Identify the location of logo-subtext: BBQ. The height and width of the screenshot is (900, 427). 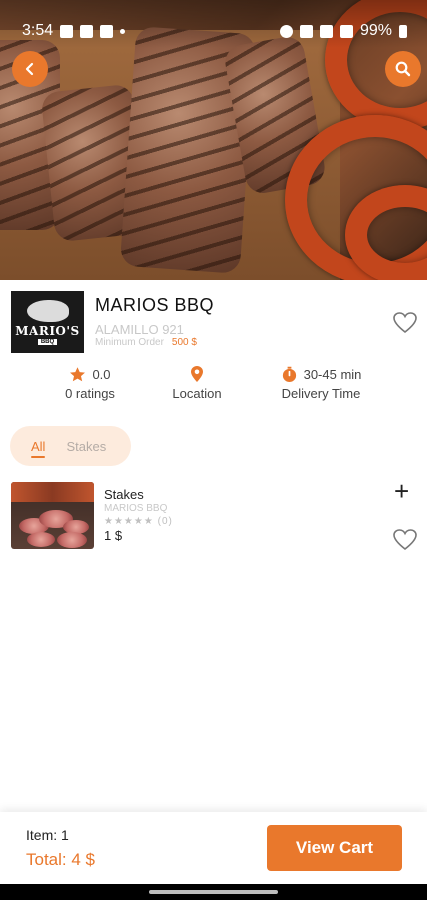
(47, 341).